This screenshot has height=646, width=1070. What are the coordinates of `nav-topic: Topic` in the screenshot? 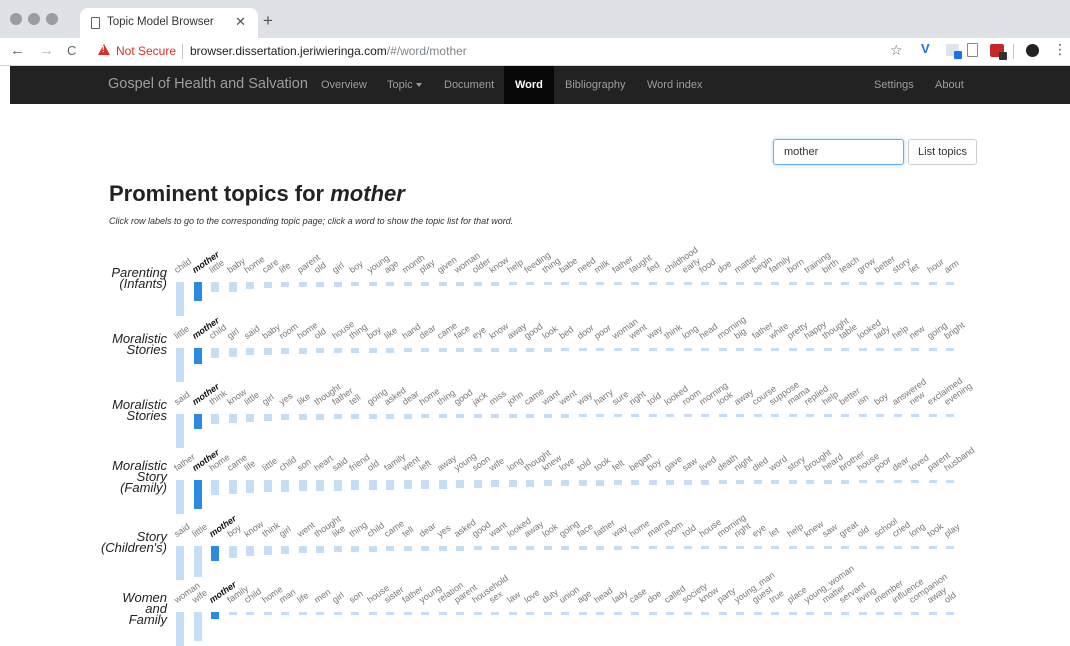 It's located at (404, 85).